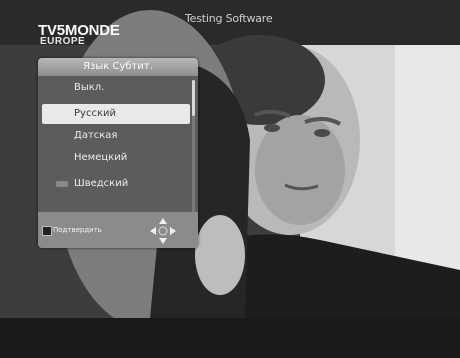 The height and width of the screenshot is (358, 460). I want to click on menu-item-russian: Русский, so click(116, 114).